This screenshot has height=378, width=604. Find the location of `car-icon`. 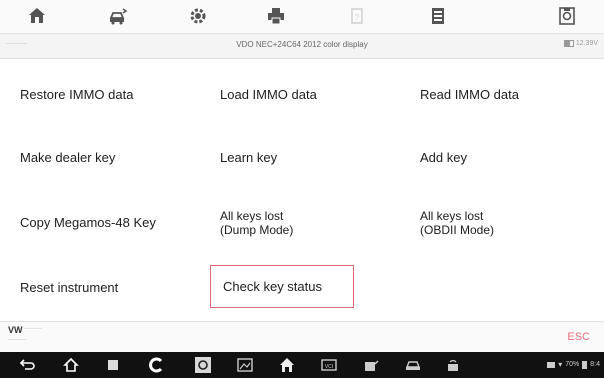

car-icon is located at coordinates (413, 365).